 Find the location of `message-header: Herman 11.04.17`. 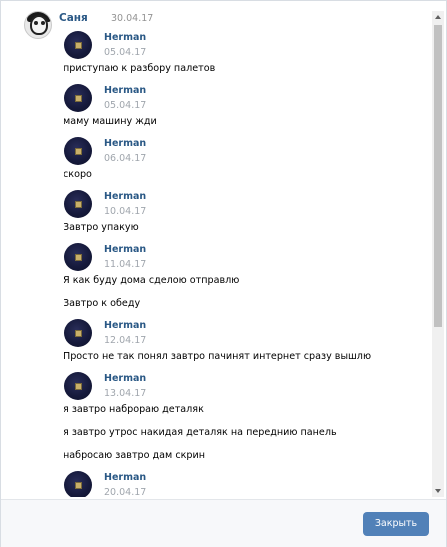

message-header: Herman 11.04.17 is located at coordinates (245, 258).